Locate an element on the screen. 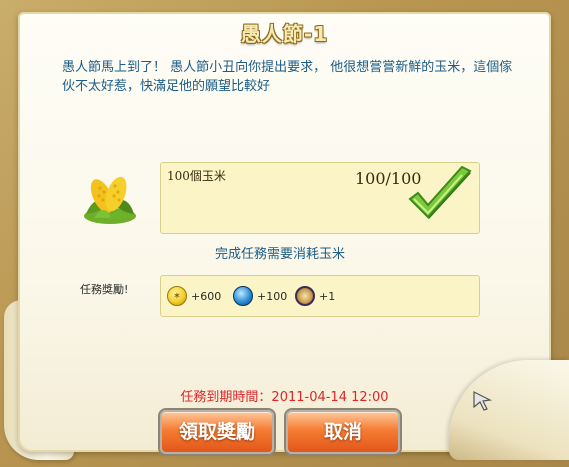  reward-badge-value: +1 is located at coordinates (327, 296).